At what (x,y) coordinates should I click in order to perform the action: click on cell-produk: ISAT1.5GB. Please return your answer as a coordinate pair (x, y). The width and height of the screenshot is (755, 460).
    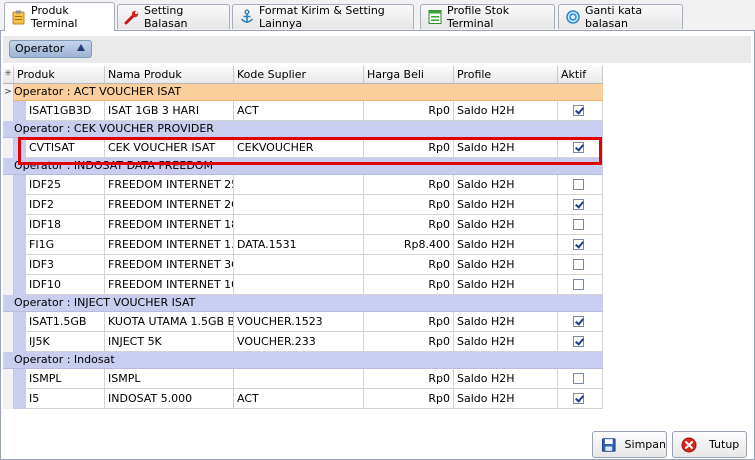
    Looking at the image, I should click on (65, 322).